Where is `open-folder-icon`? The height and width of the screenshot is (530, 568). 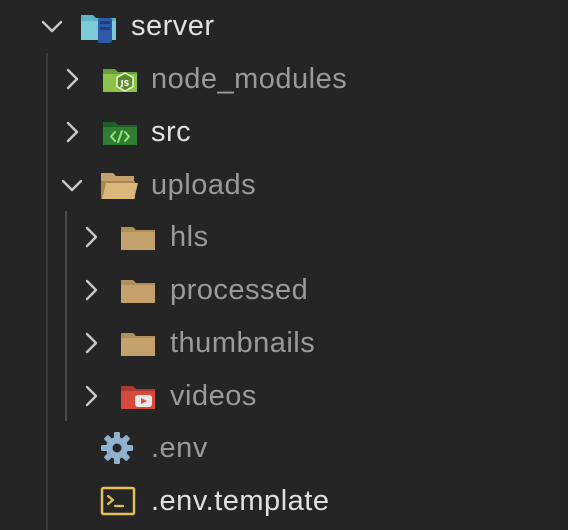
open-folder-icon is located at coordinates (119, 186).